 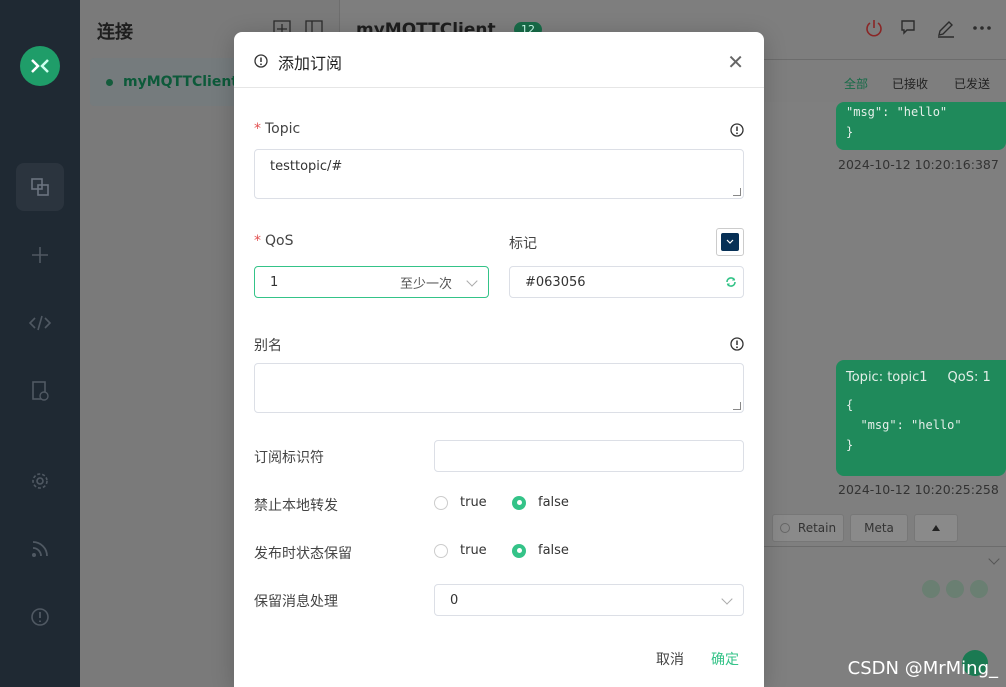 I want to click on topic-textarea: testtopic/#, so click(x=499, y=174).